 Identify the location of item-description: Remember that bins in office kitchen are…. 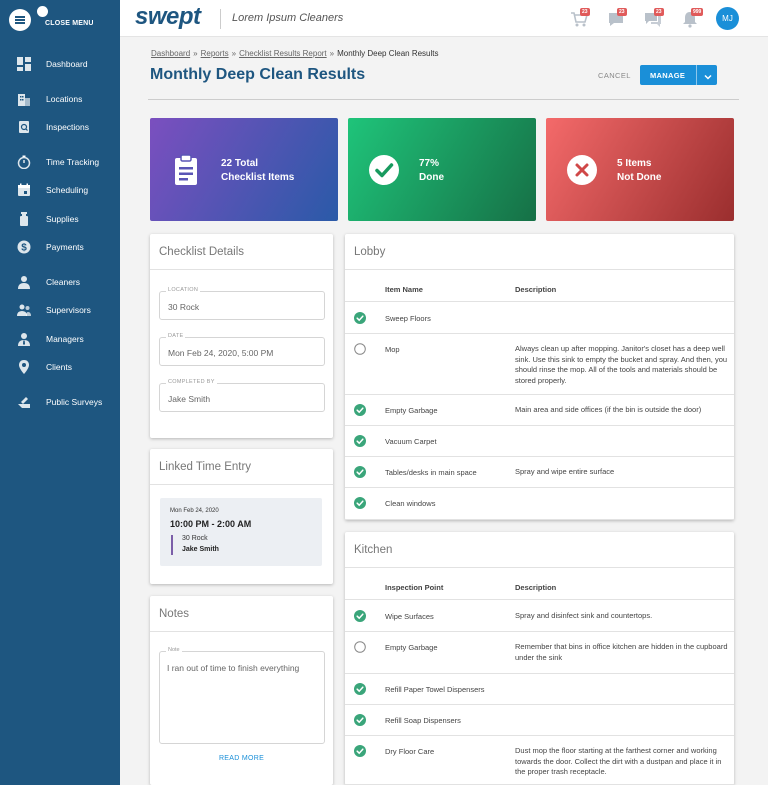
(621, 652).